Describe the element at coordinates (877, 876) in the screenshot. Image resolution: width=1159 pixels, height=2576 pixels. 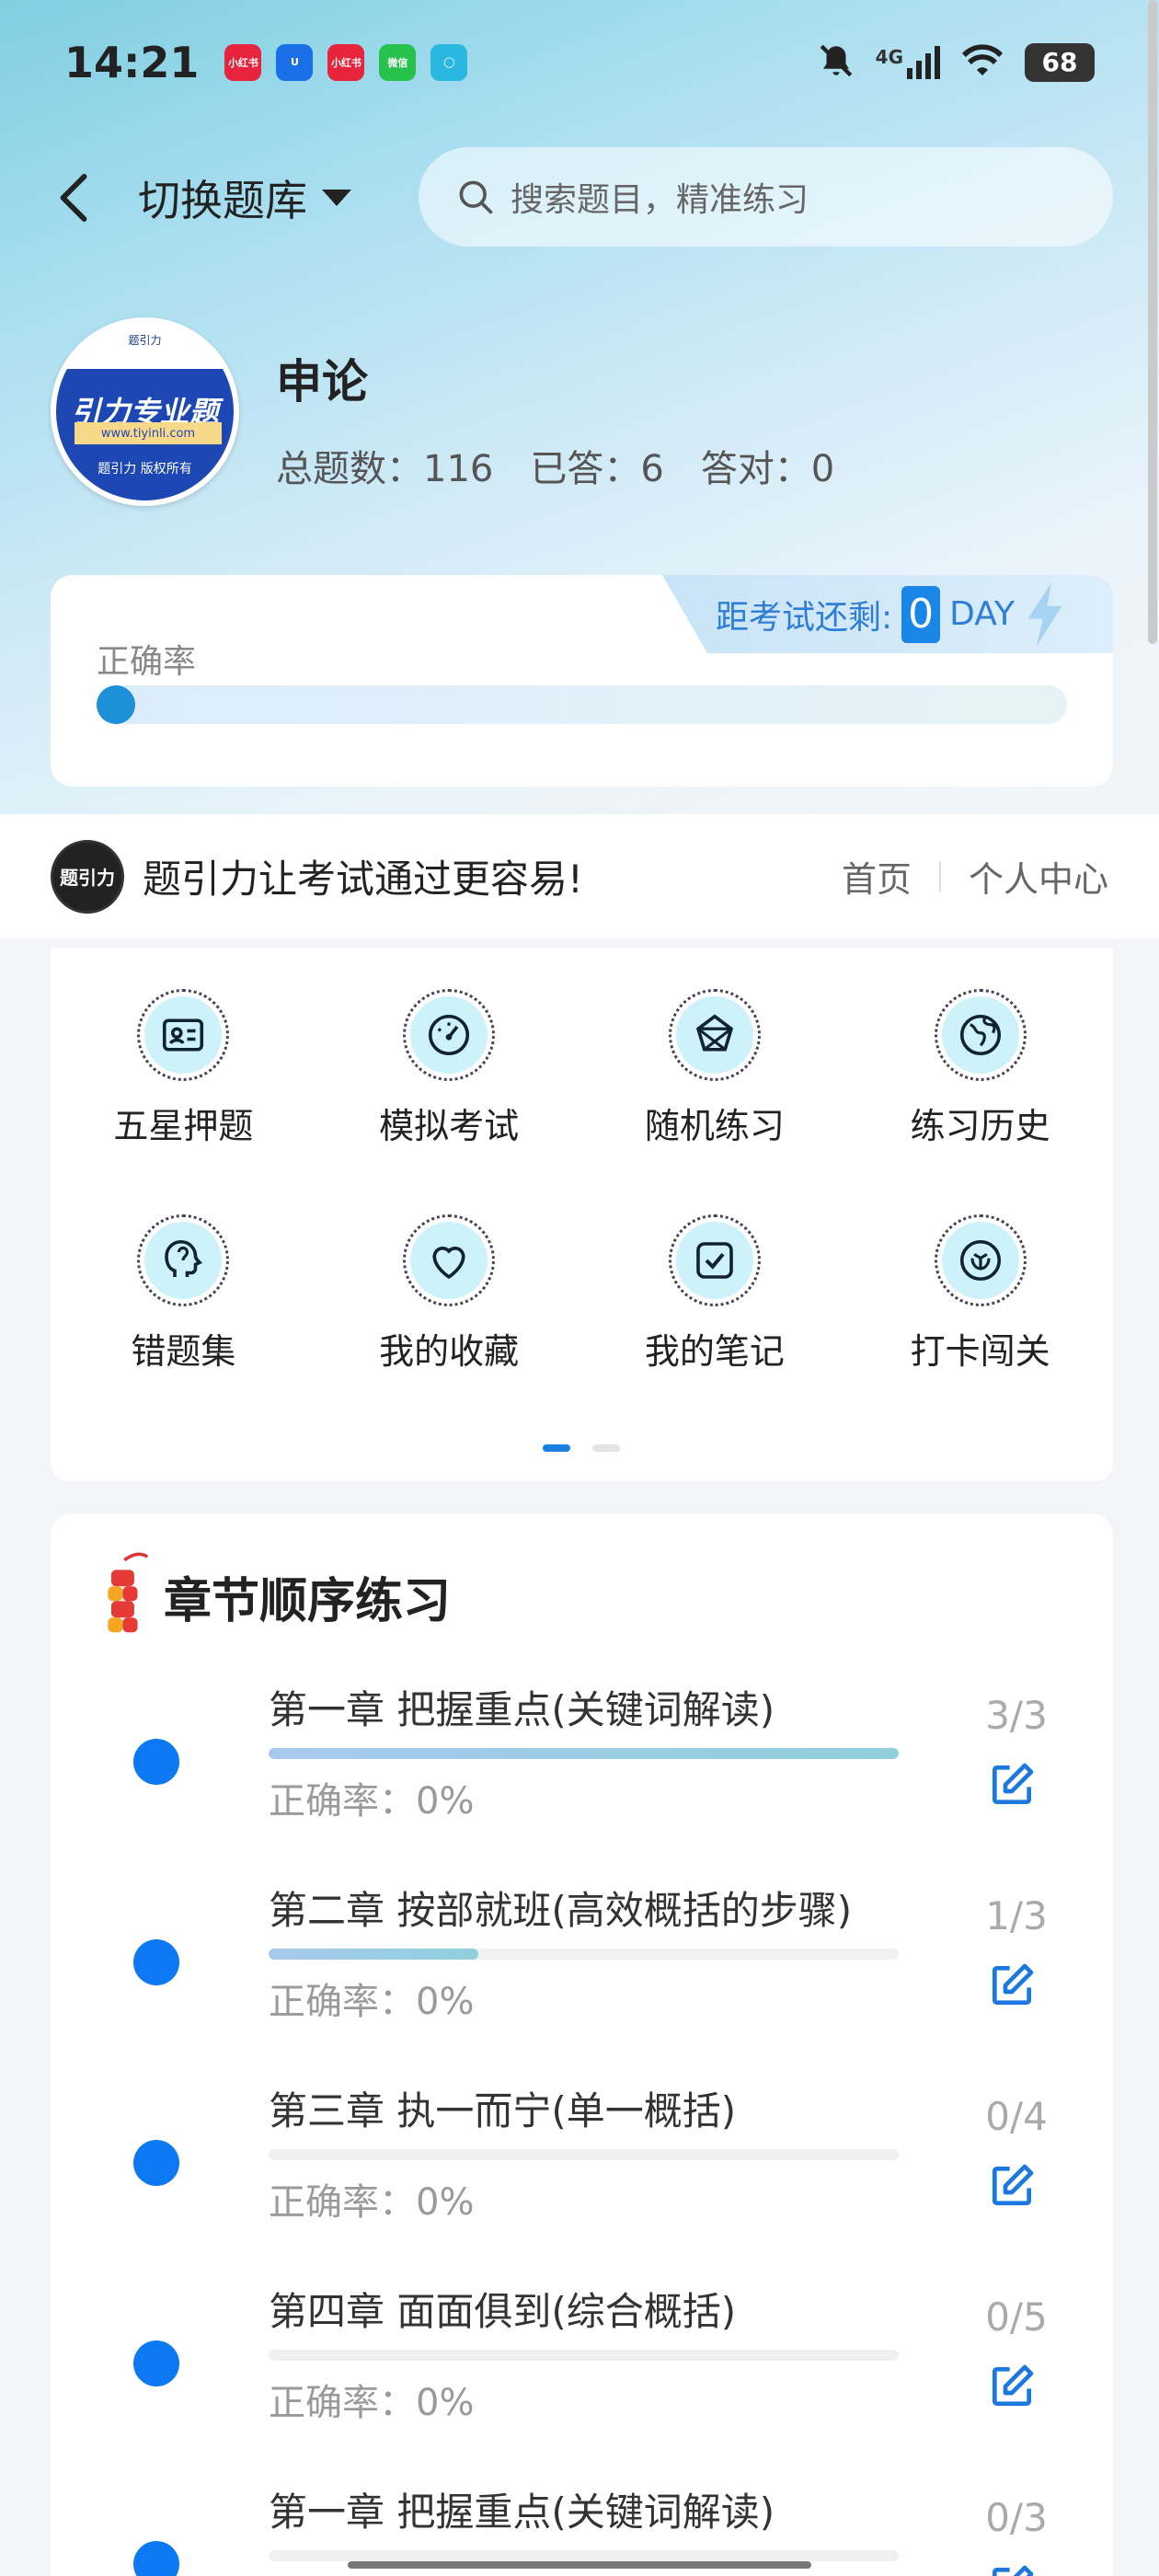
I see `nav-home-link: 首页` at that location.